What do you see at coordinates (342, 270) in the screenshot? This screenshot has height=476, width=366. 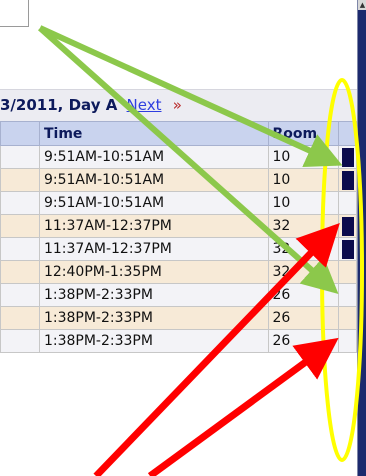 I see `highlight-ellipse` at bounding box center [342, 270].